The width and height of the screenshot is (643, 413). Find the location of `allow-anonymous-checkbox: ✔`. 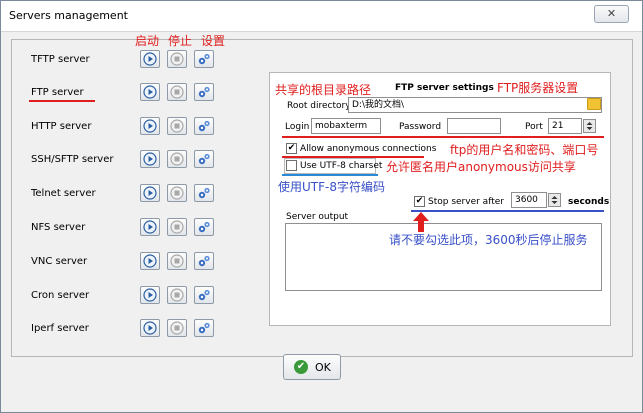

allow-anonymous-checkbox: ✔ is located at coordinates (291, 148).